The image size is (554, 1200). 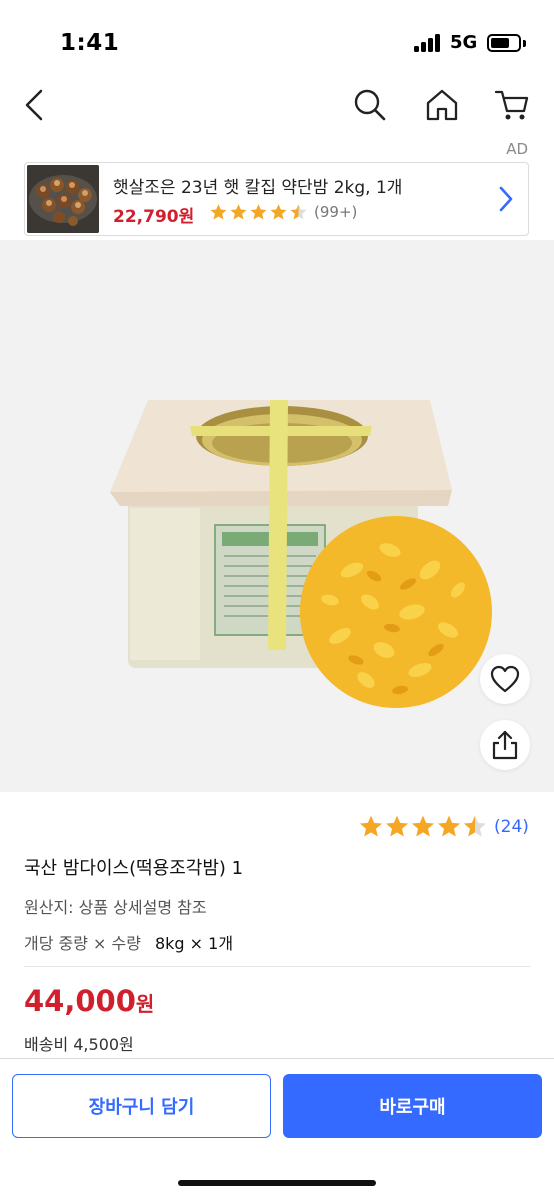 What do you see at coordinates (506, 201) in the screenshot?
I see `chevron-right-icon` at bounding box center [506, 201].